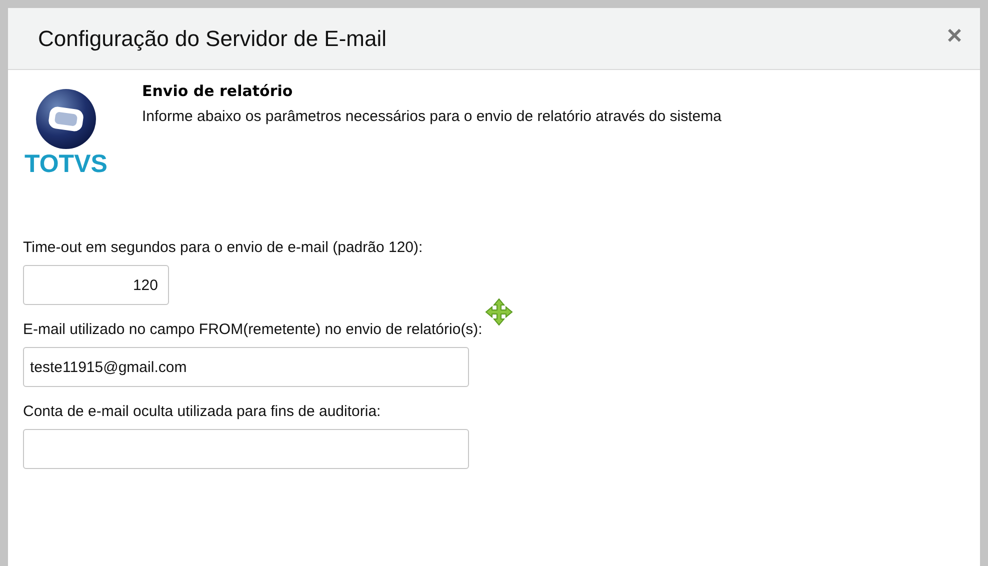 This screenshot has height=566, width=988. Describe the element at coordinates (66, 119) in the screenshot. I see `logo-icon` at that location.